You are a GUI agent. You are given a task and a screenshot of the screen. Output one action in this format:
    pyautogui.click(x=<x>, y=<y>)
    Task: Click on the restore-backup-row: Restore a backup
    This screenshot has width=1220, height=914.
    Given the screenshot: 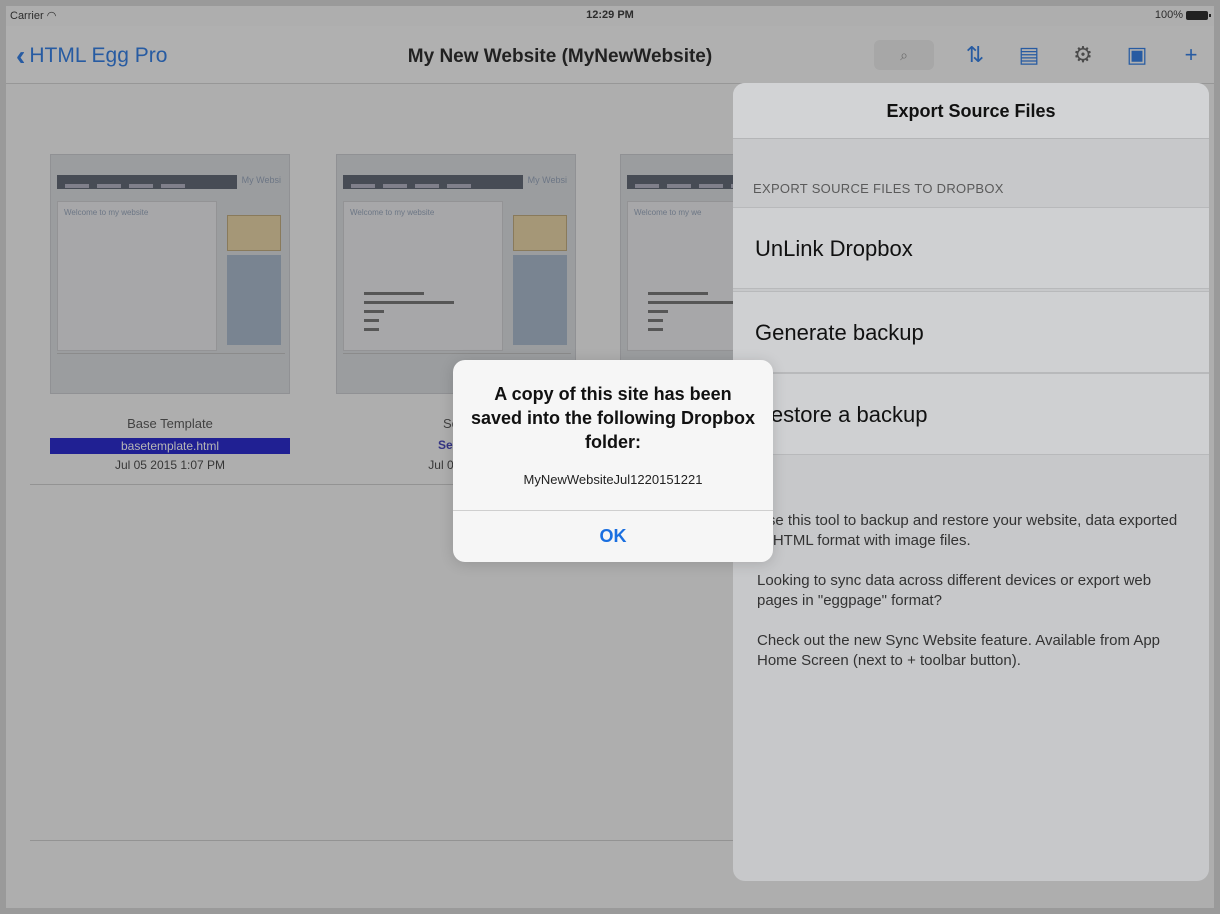 What is the action you would take?
    pyautogui.click(x=971, y=414)
    